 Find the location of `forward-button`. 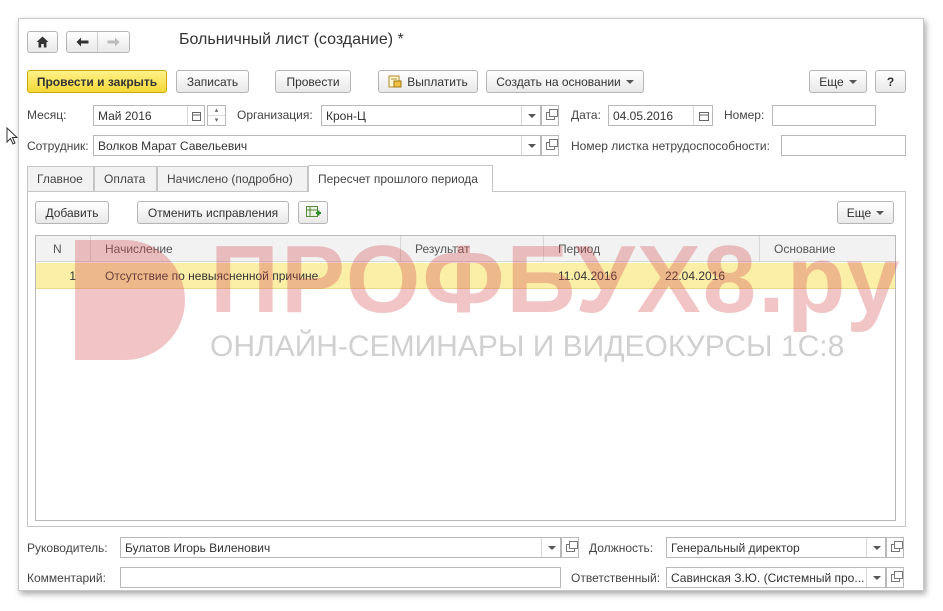

forward-button is located at coordinates (113, 42).